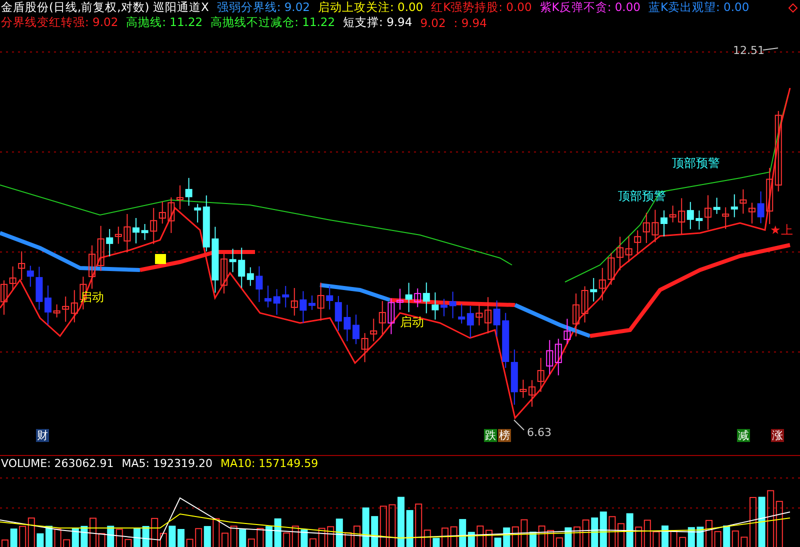  What do you see at coordinates (590, 7) in the screenshot?
I see `indicator-value: 紫K反弹不贪: 0.00` at bounding box center [590, 7].